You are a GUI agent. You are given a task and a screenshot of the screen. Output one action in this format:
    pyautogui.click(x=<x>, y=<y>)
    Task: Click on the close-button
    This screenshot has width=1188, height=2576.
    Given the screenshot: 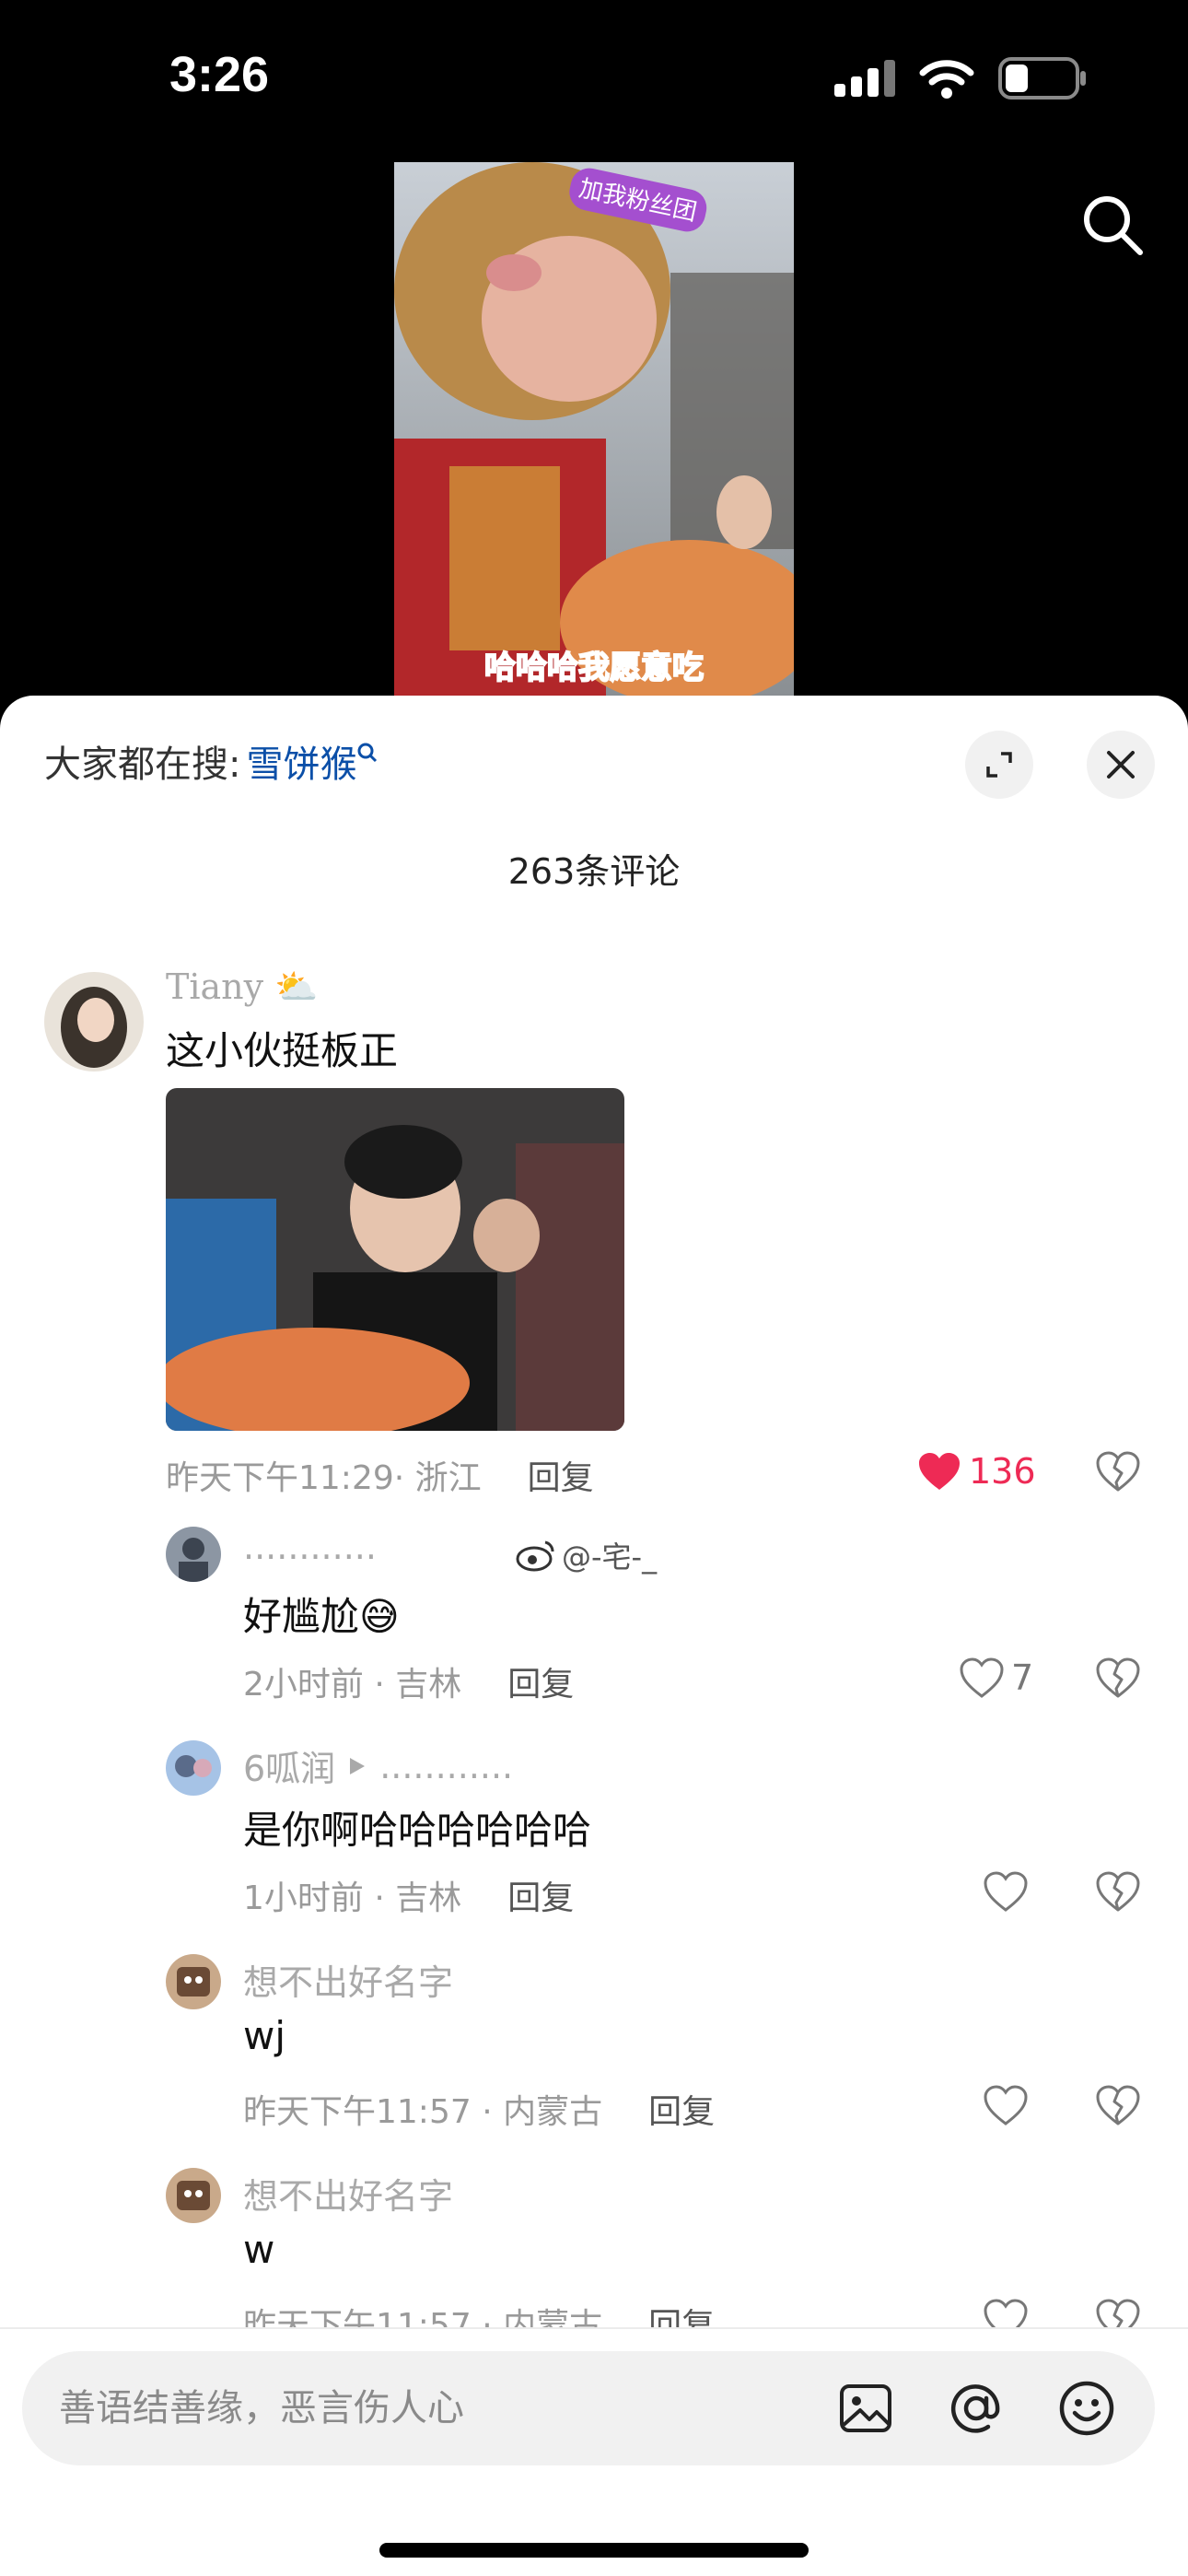 What is the action you would take?
    pyautogui.click(x=1121, y=765)
    